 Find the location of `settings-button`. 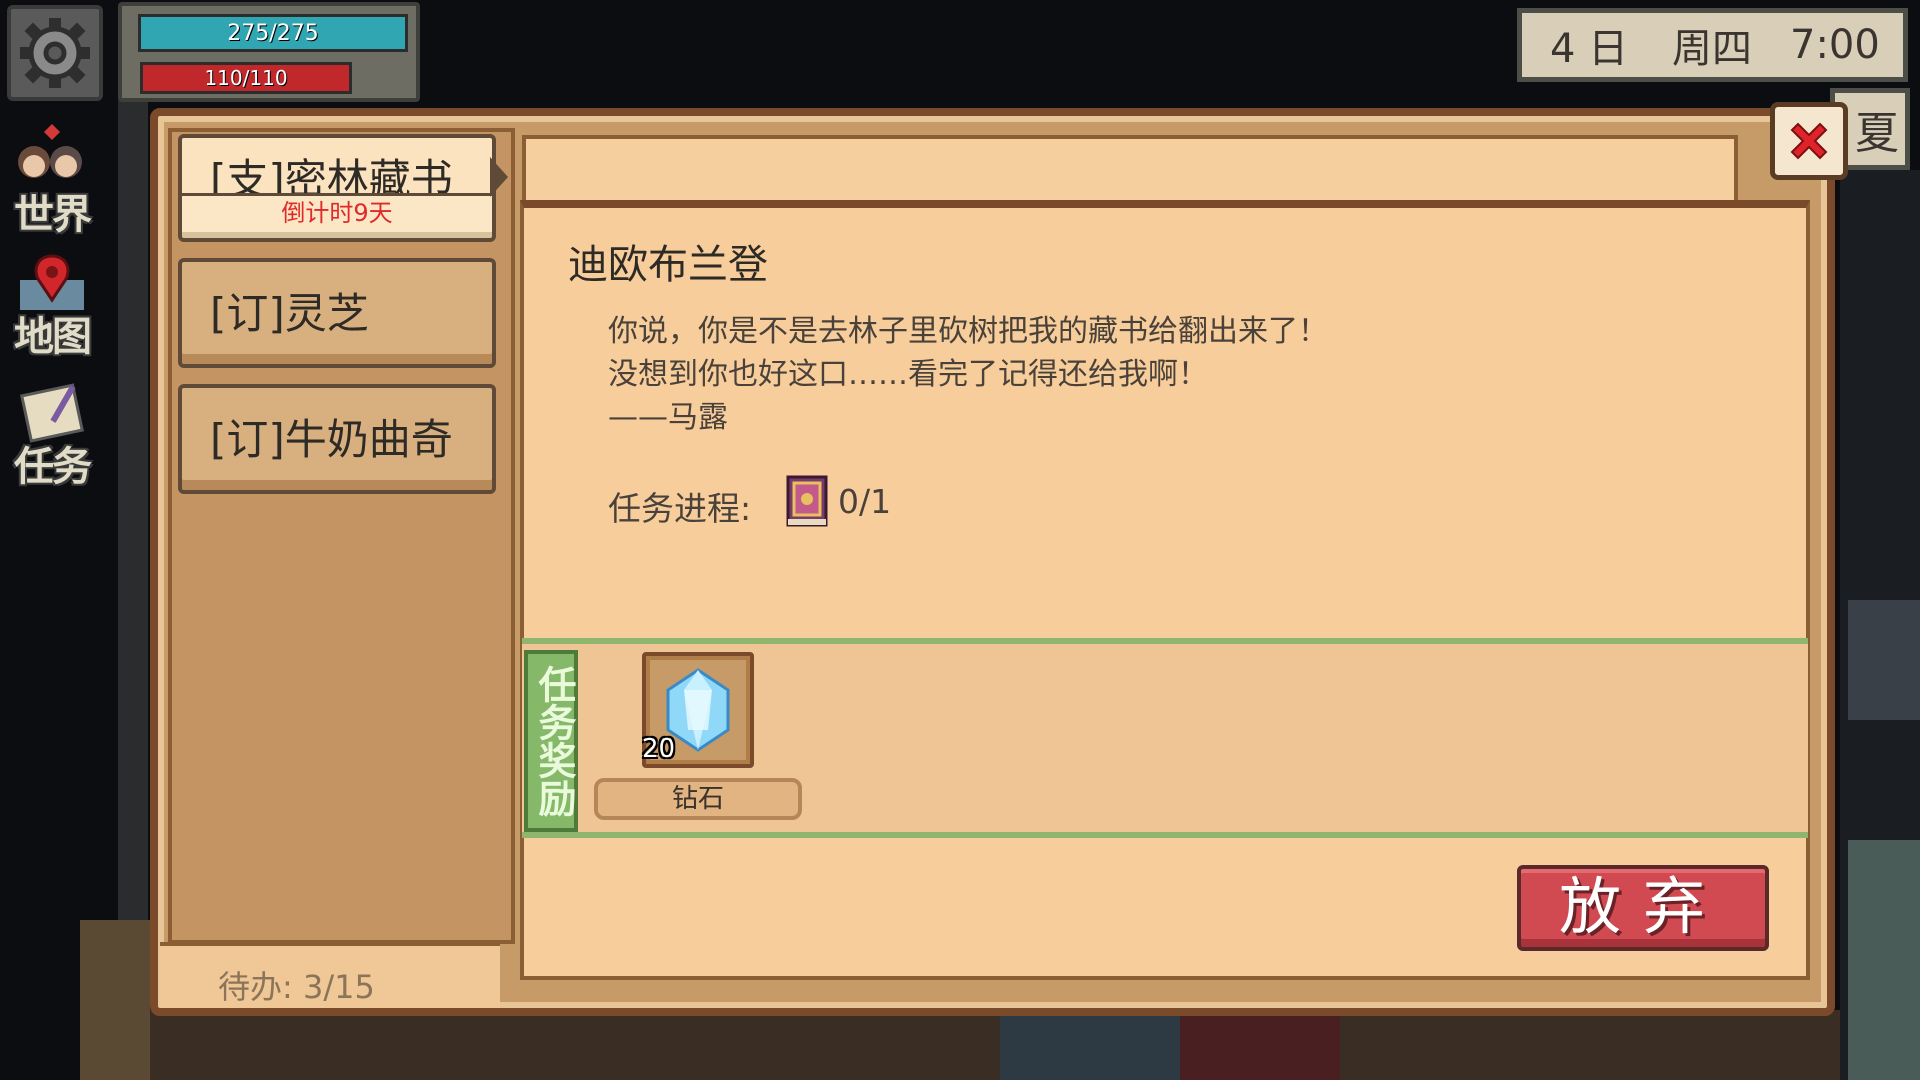

settings-button is located at coordinates (55, 53).